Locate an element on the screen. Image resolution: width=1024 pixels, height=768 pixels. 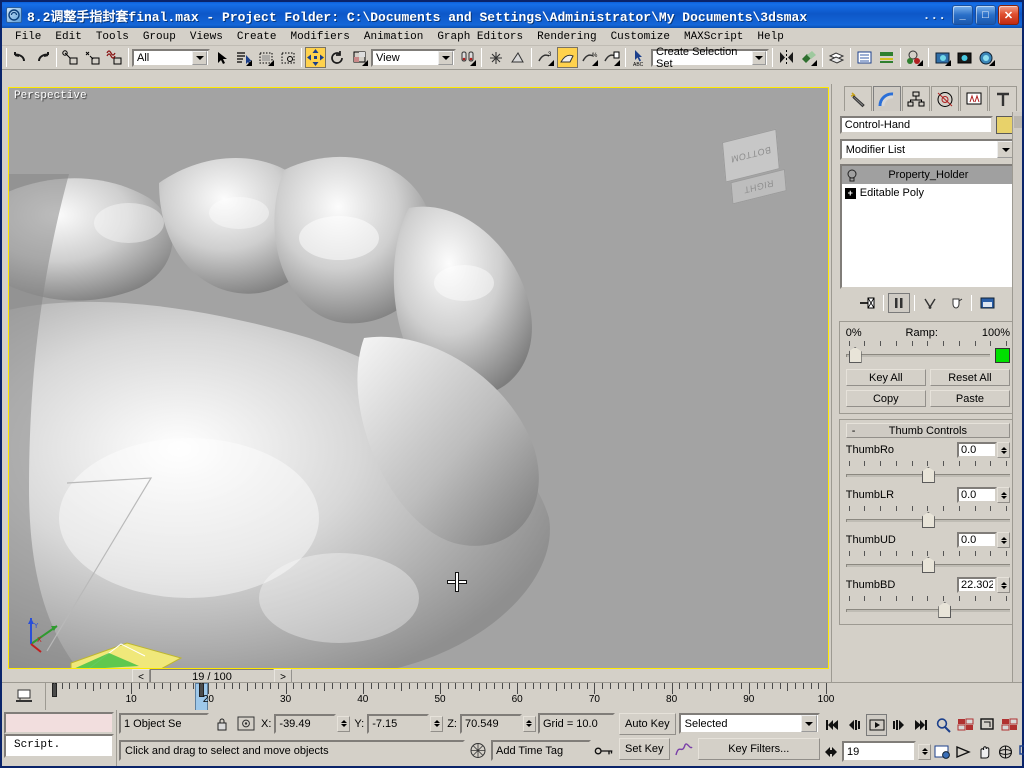
modify-tab is located at coordinates (886, 98).